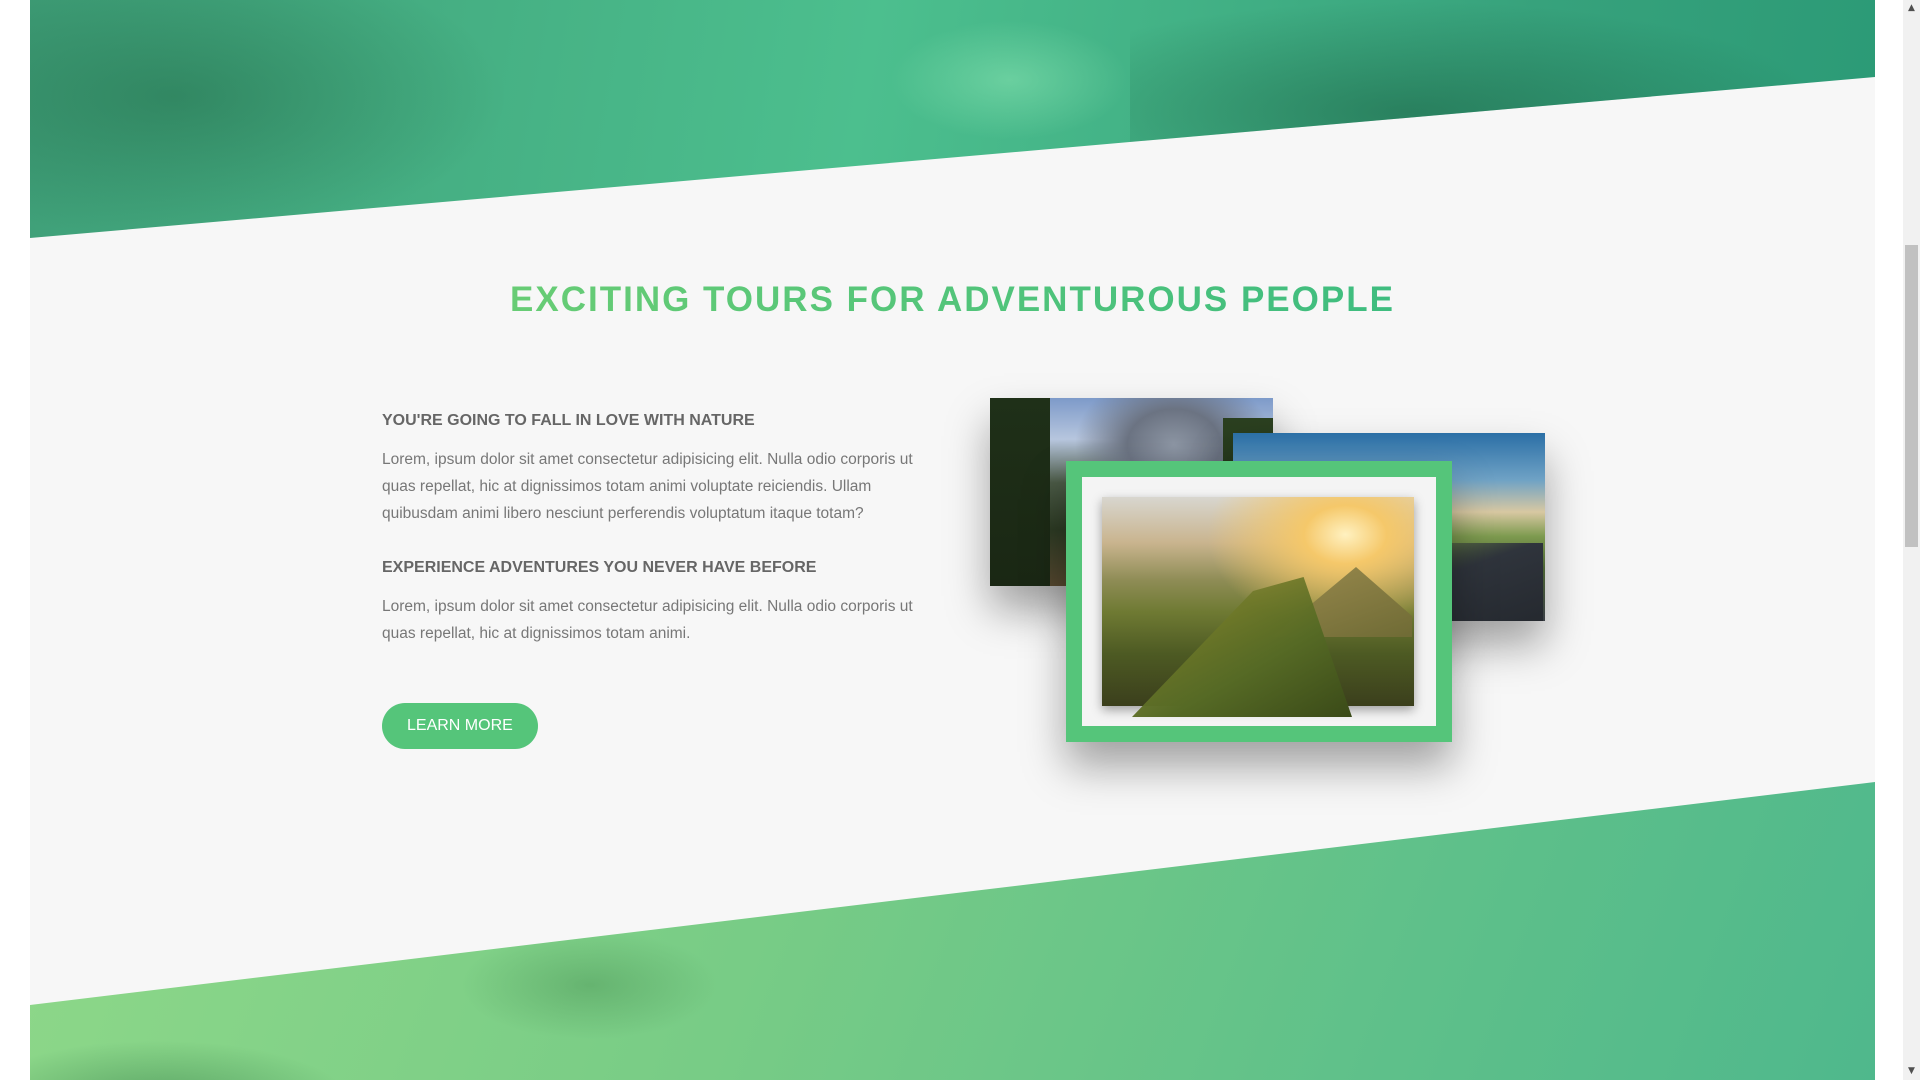  What do you see at coordinates (1911, 396) in the screenshot?
I see `scrollbar-thumb` at bounding box center [1911, 396].